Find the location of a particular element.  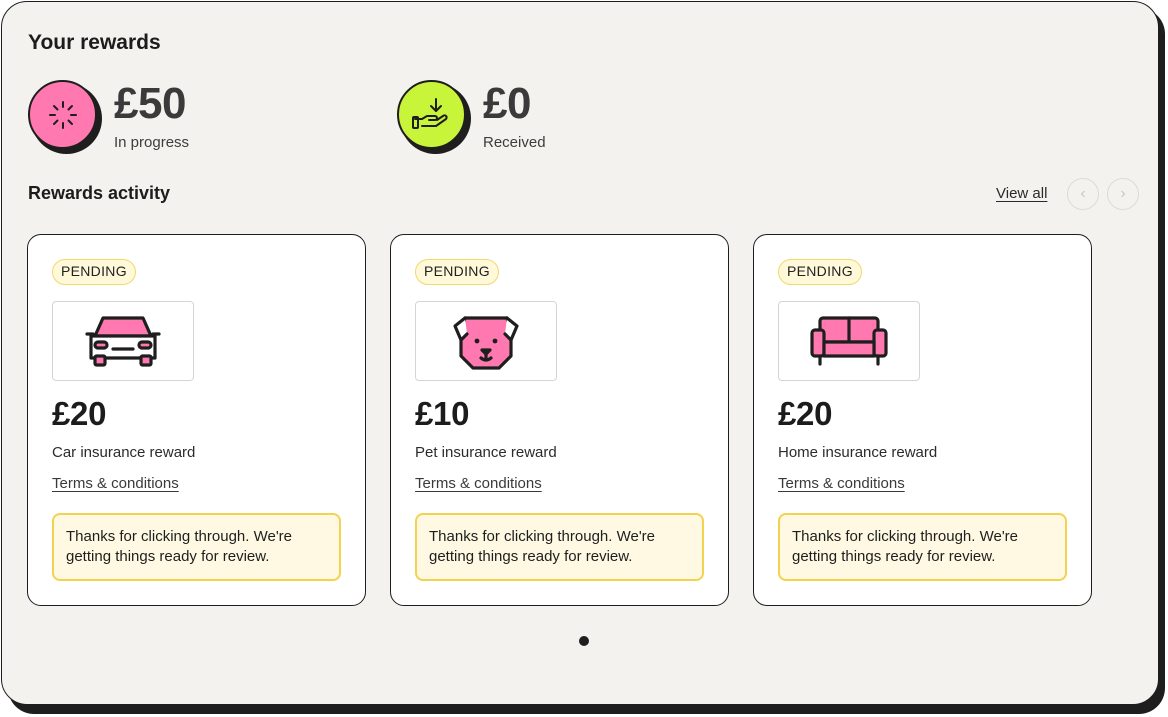

rewards-activity-title: Rewards activity is located at coordinates (99, 193).